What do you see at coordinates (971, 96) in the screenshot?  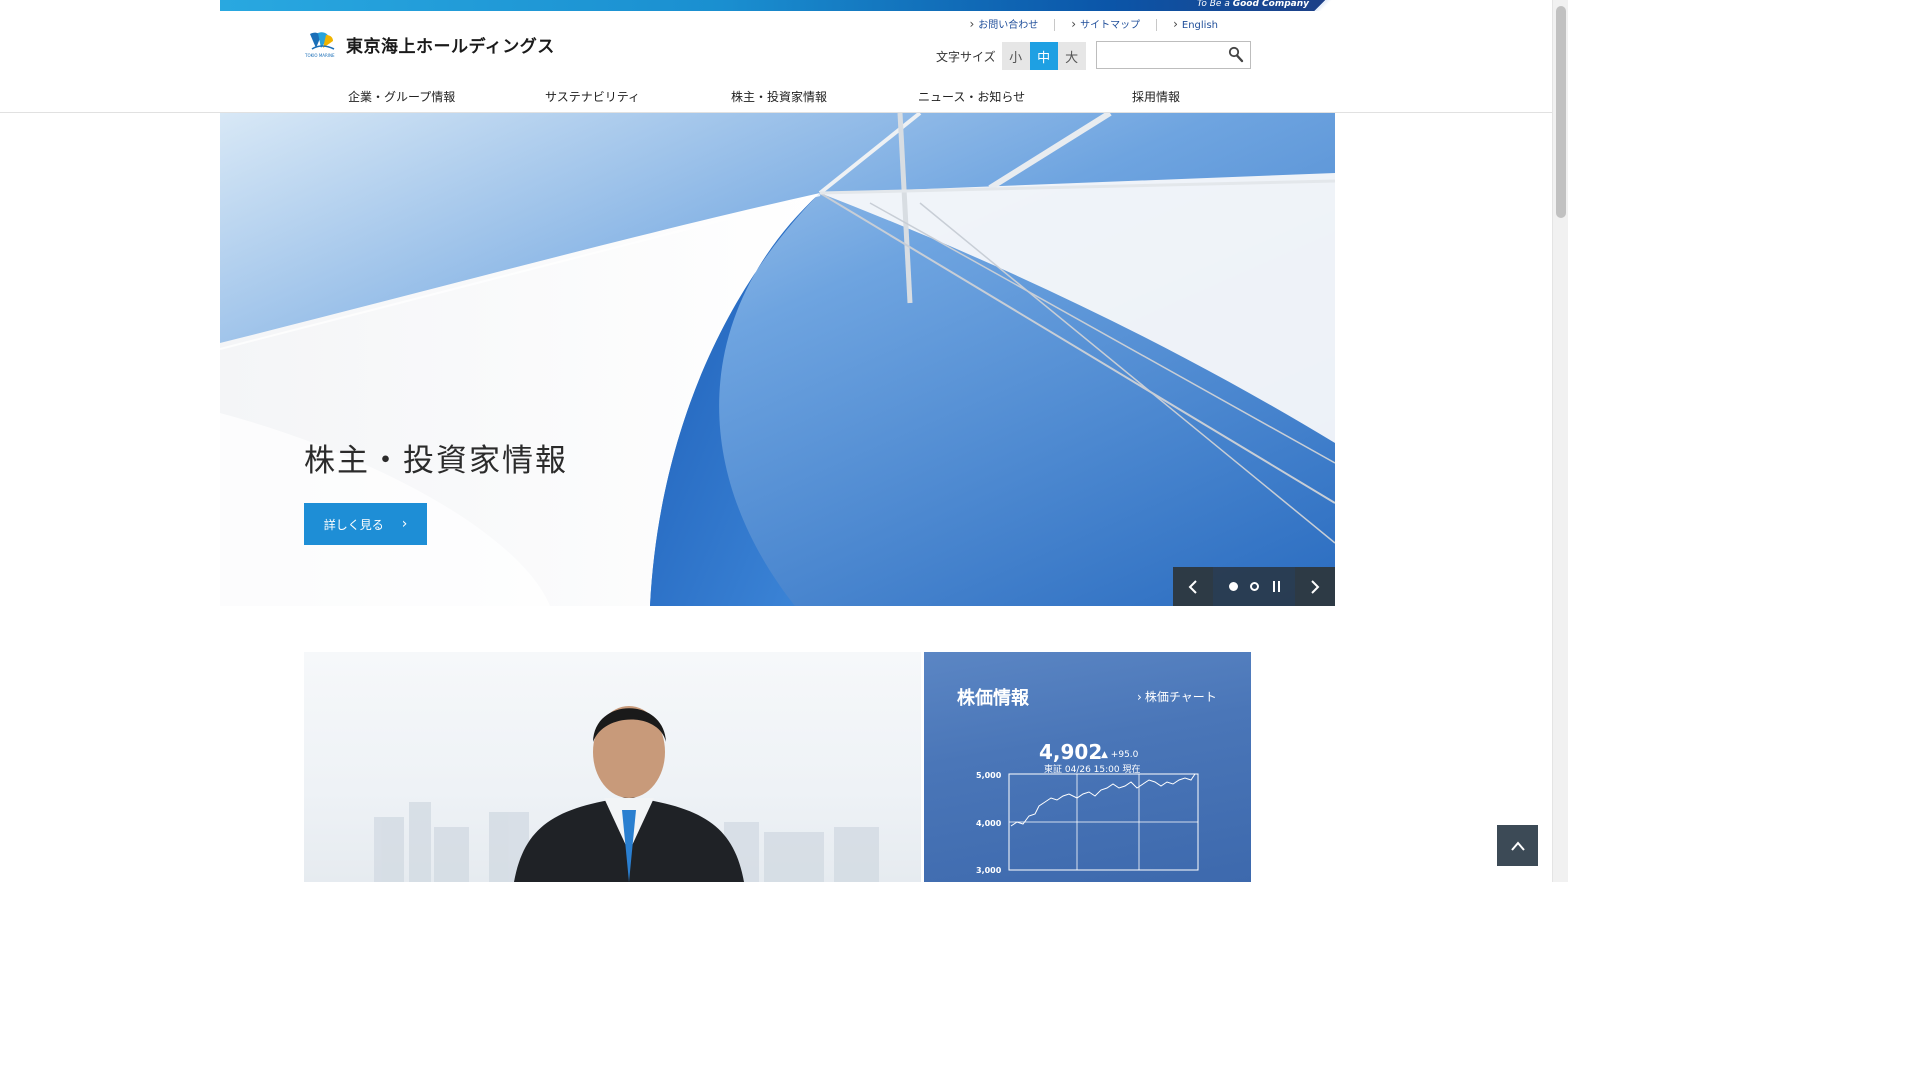 I see `nav-item-news: ニュース・お知らせ` at bounding box center [971, 96].